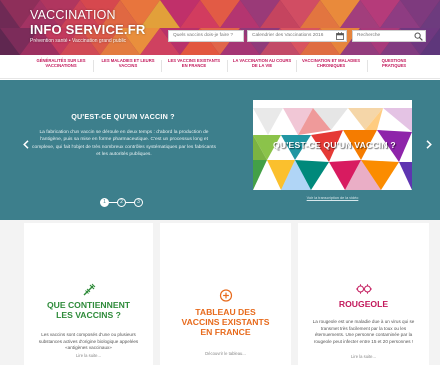 This screenshot has width=440, height=365. I want to click on video-player: QU'EST-CE QU'UN VACCIN ?, so click(332, 145).